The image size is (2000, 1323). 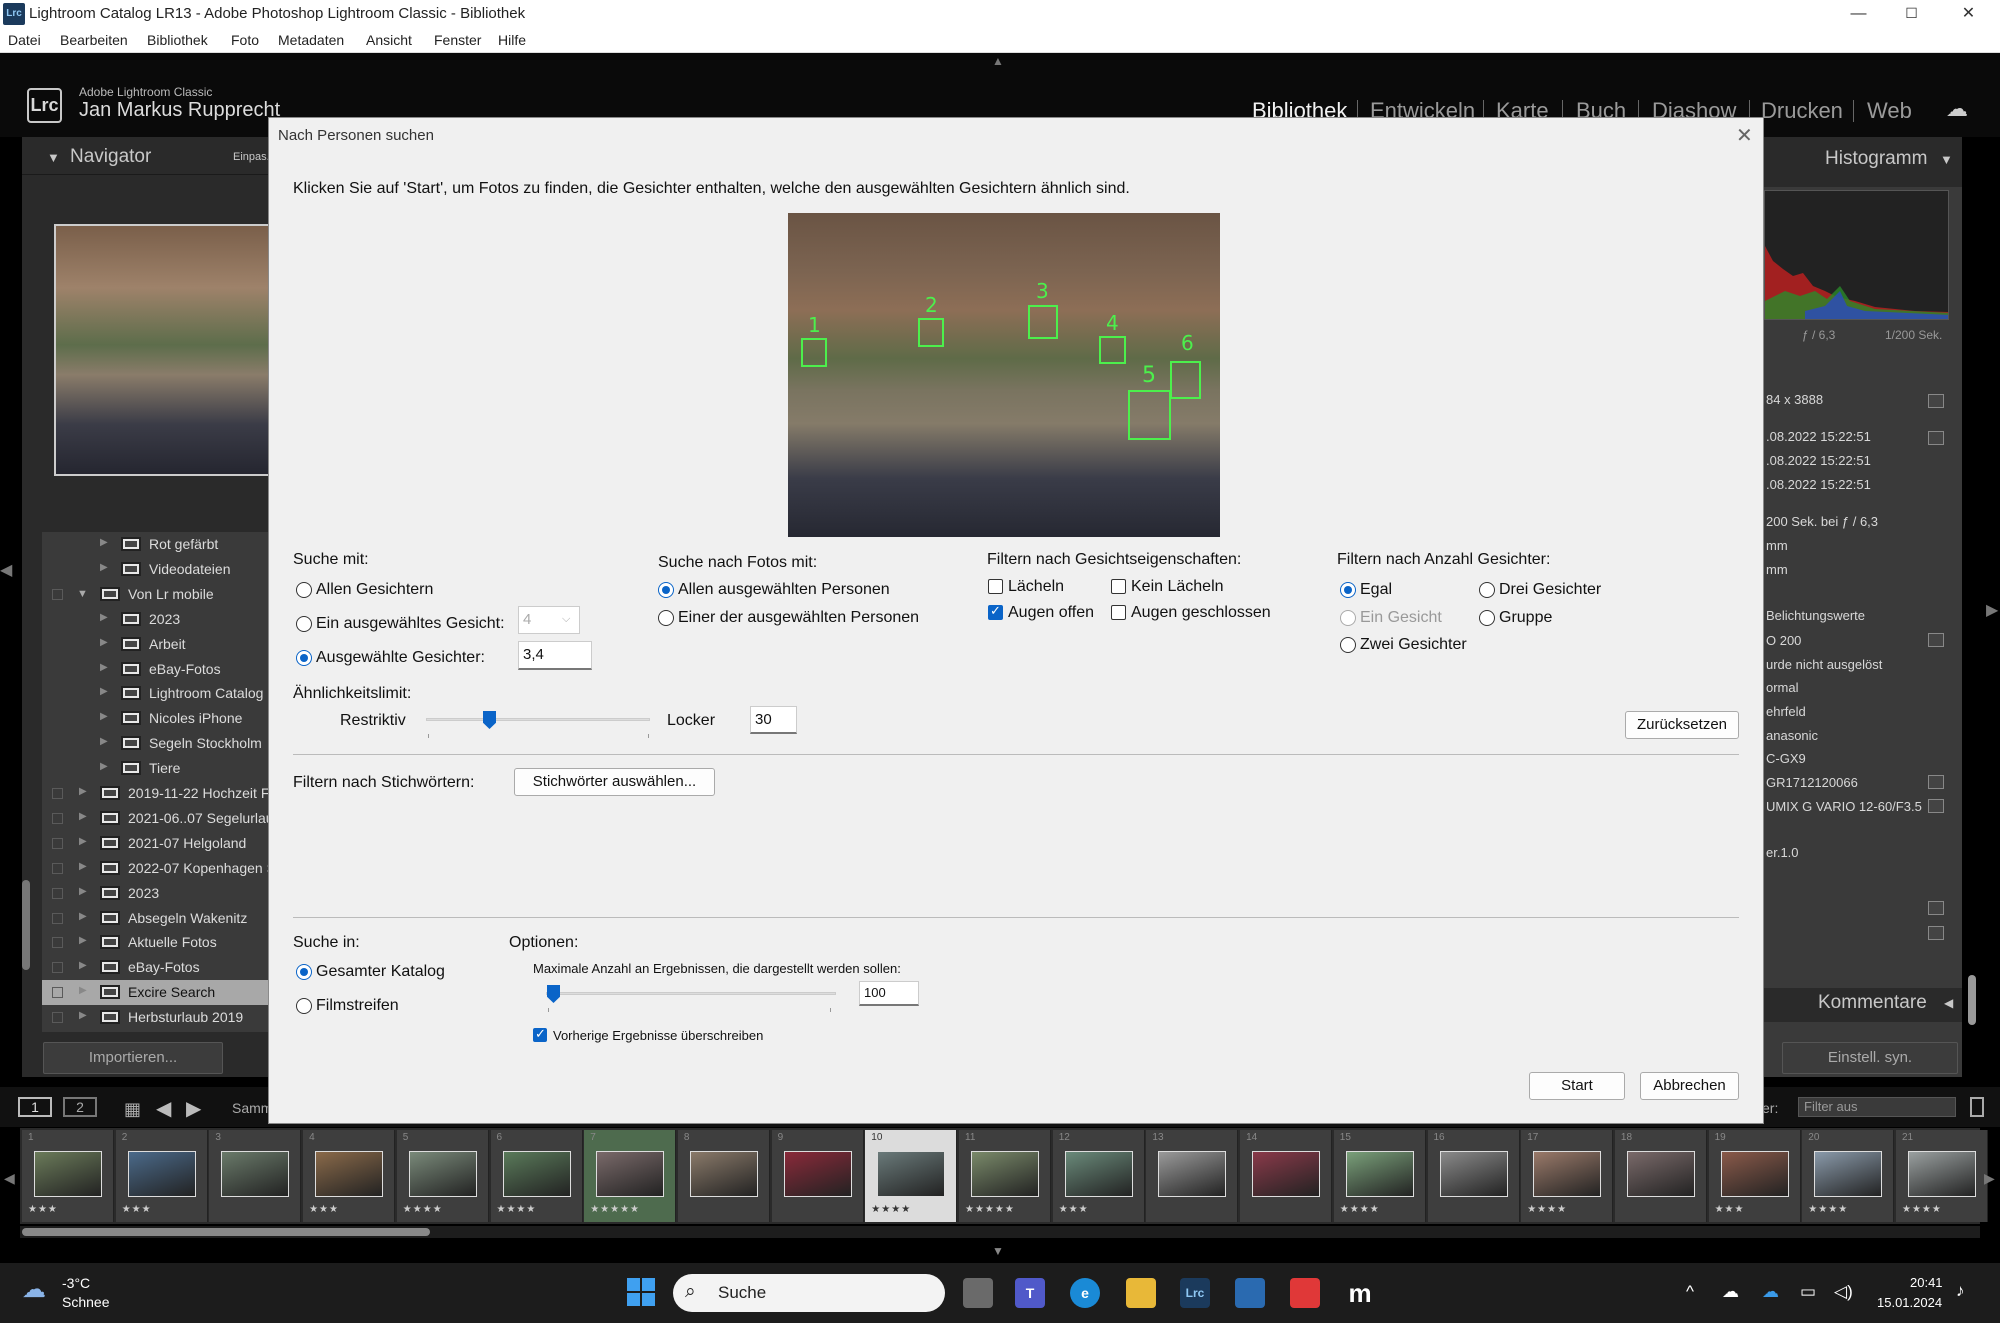 I want to click on radio-one-person-label: Einer der ausgewählten Personen, so click(x=798, y=618).